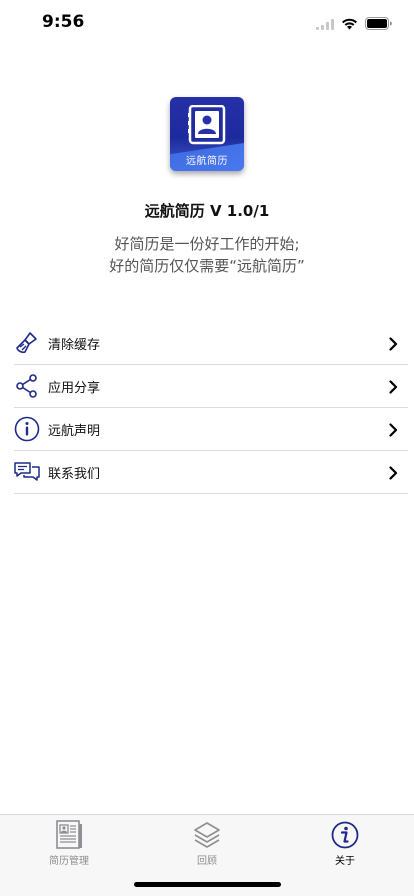 Image resolution: width=414 pixels, height=896 pixels. I want to click on wifi-icon, so click(349, 24).